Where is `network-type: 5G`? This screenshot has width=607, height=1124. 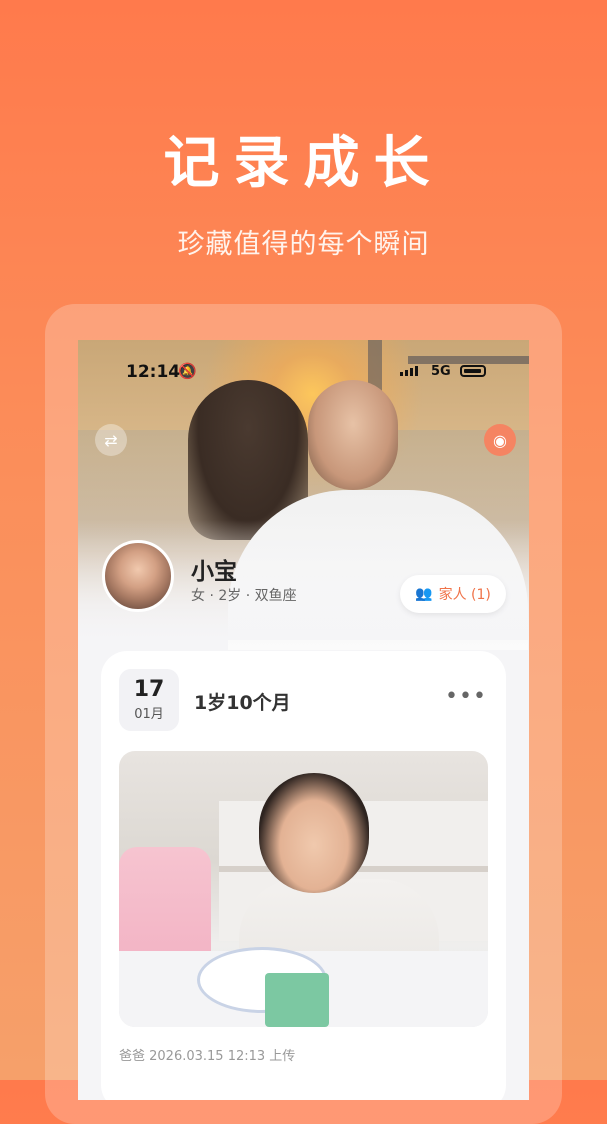
network-type: 5G is located at coordinates (441, 371).